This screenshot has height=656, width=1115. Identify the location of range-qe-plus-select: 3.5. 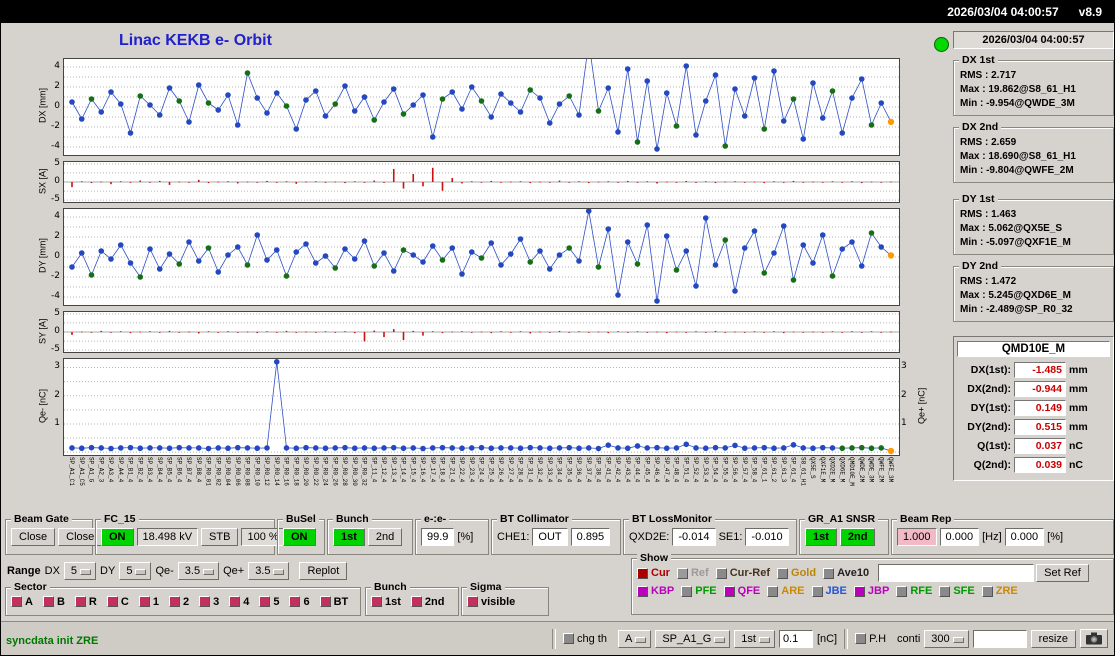
(269, 571).